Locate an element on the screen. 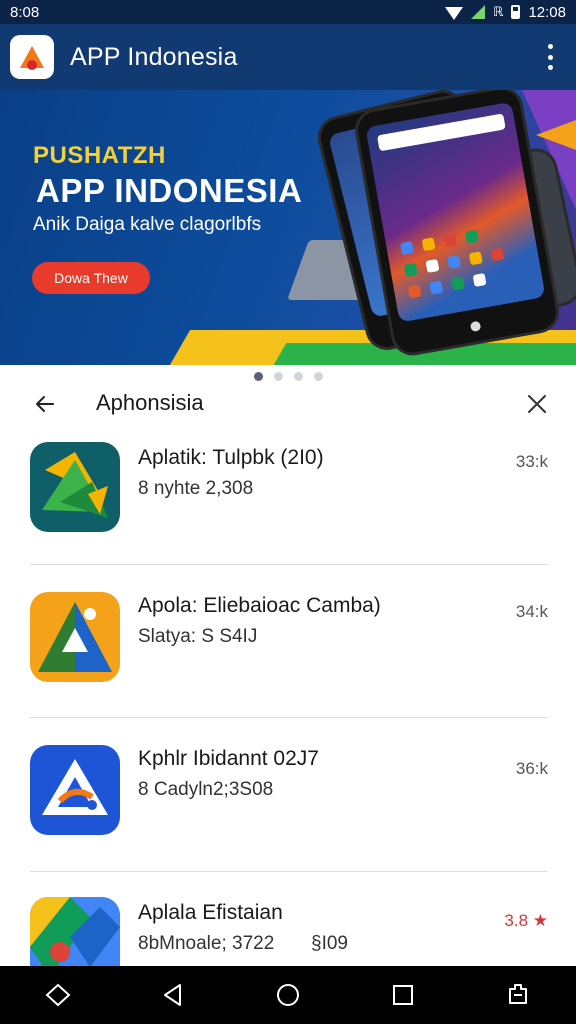 Image resolution: width=576 pixels, height=1024 pixels. app-title: APP Indonesia is located at coordinates (154, 56).